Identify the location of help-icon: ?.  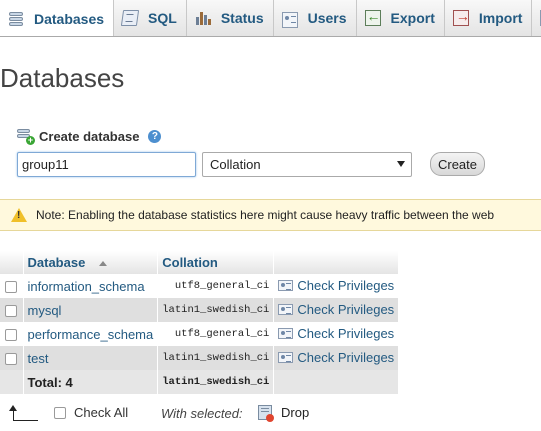
(155, 136).